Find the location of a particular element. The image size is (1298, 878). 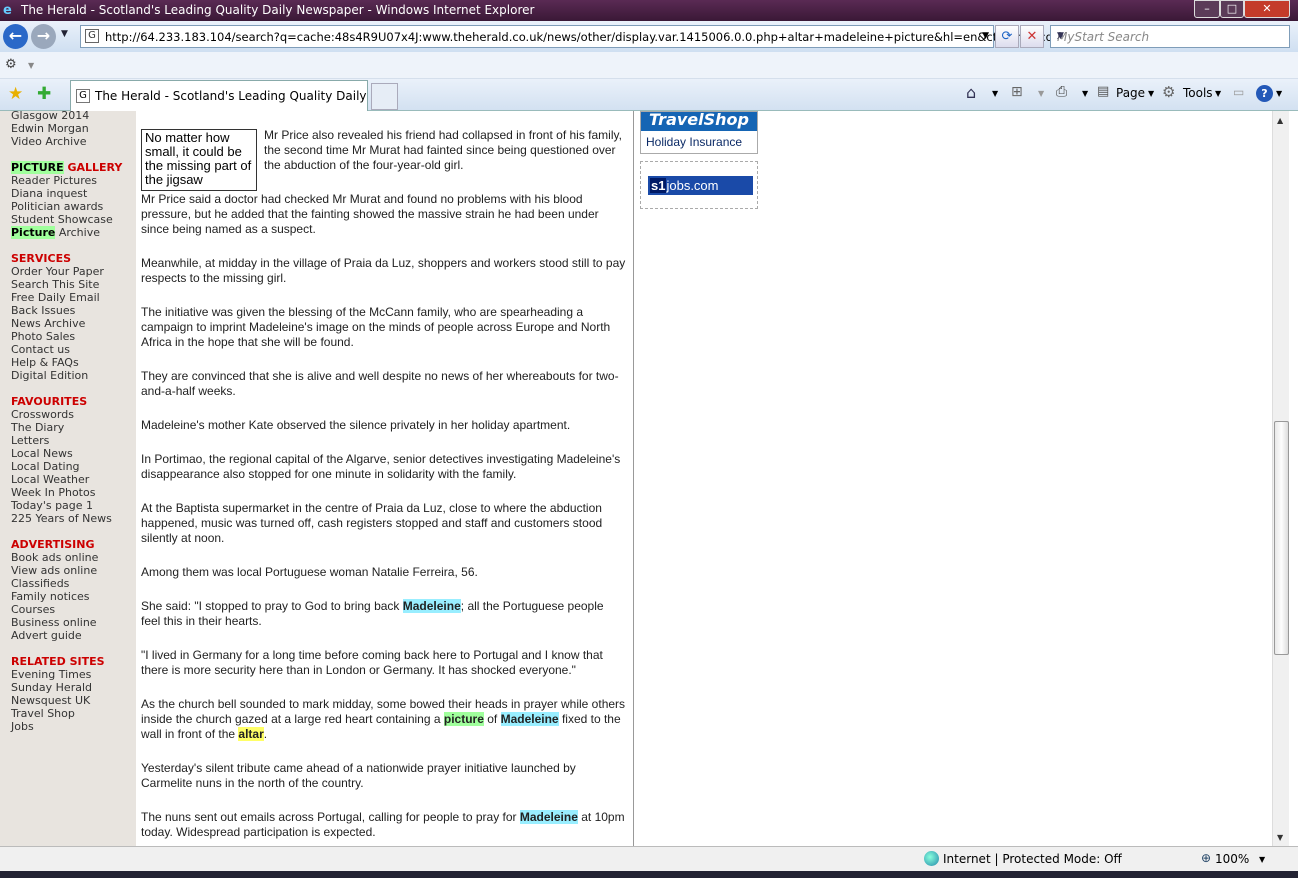

page-dropdown-icon: ▼ is located at coordinates (1151, 93).